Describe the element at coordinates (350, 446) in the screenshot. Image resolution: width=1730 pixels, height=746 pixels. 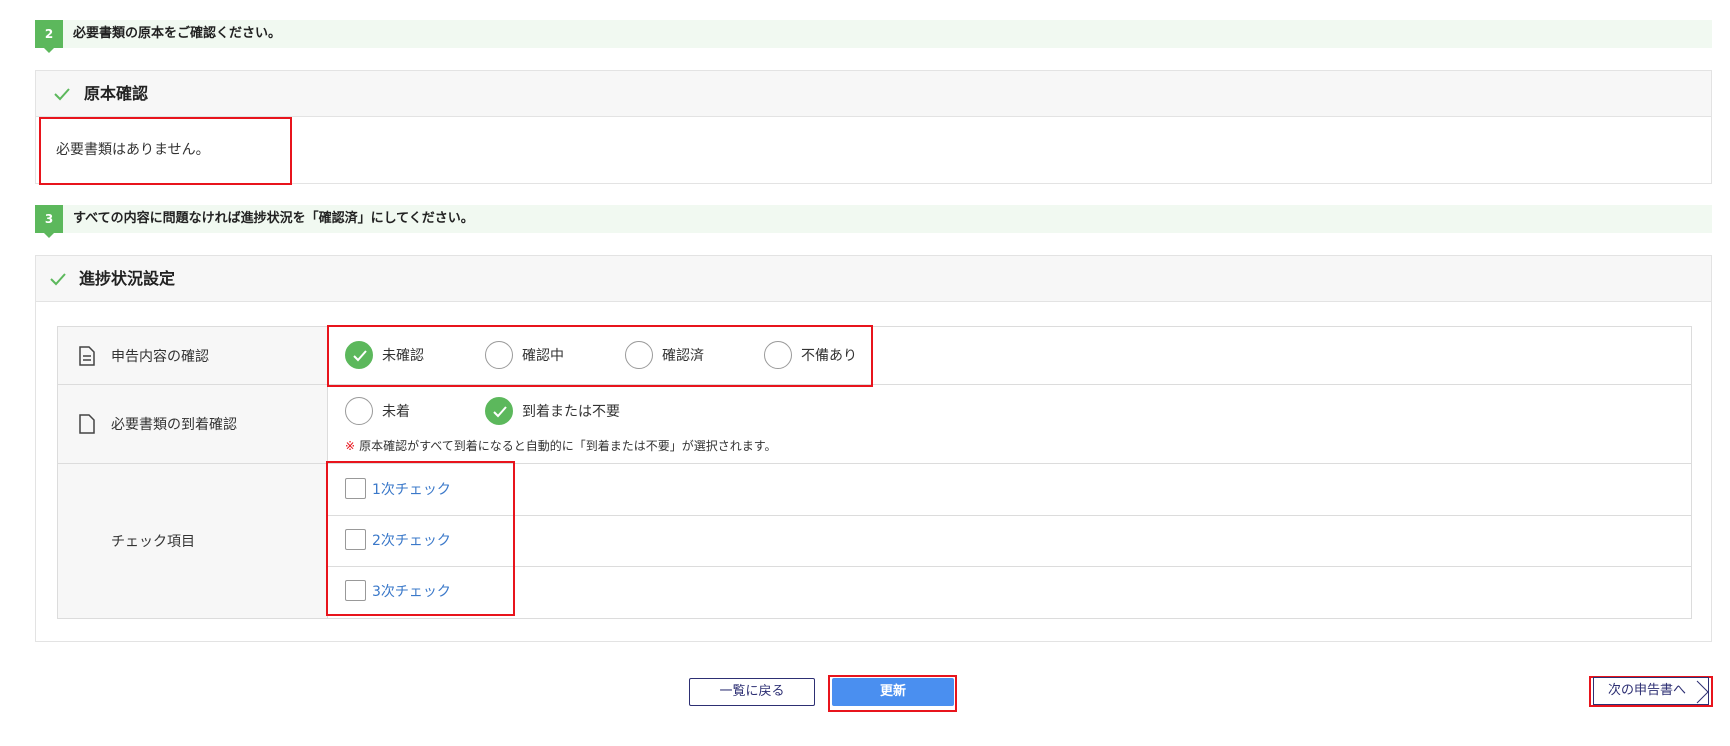
I see `note-mark: ※` at that location.